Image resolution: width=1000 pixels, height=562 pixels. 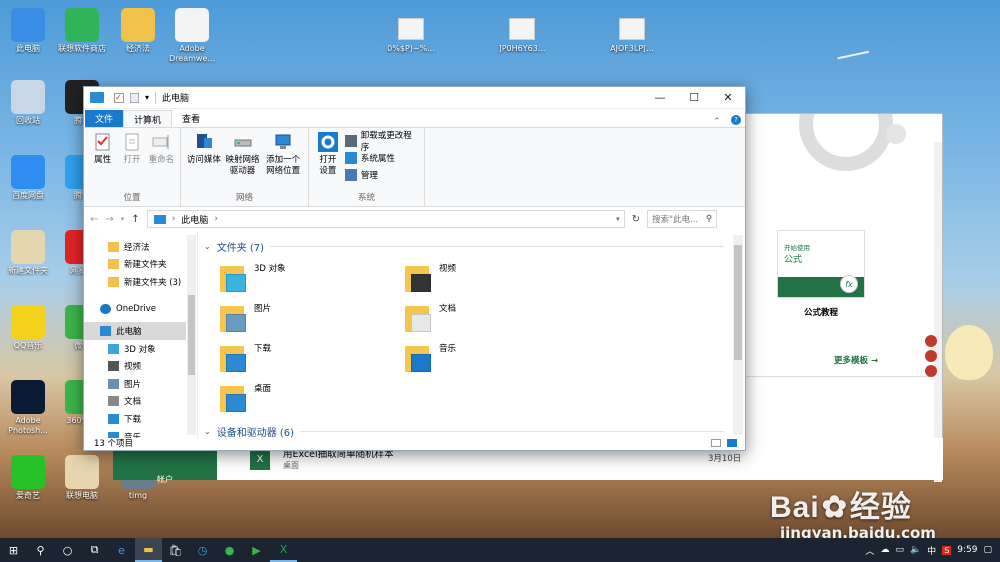 I want to click on system-properties-button: 系统属性, so click(x=382, y=157).